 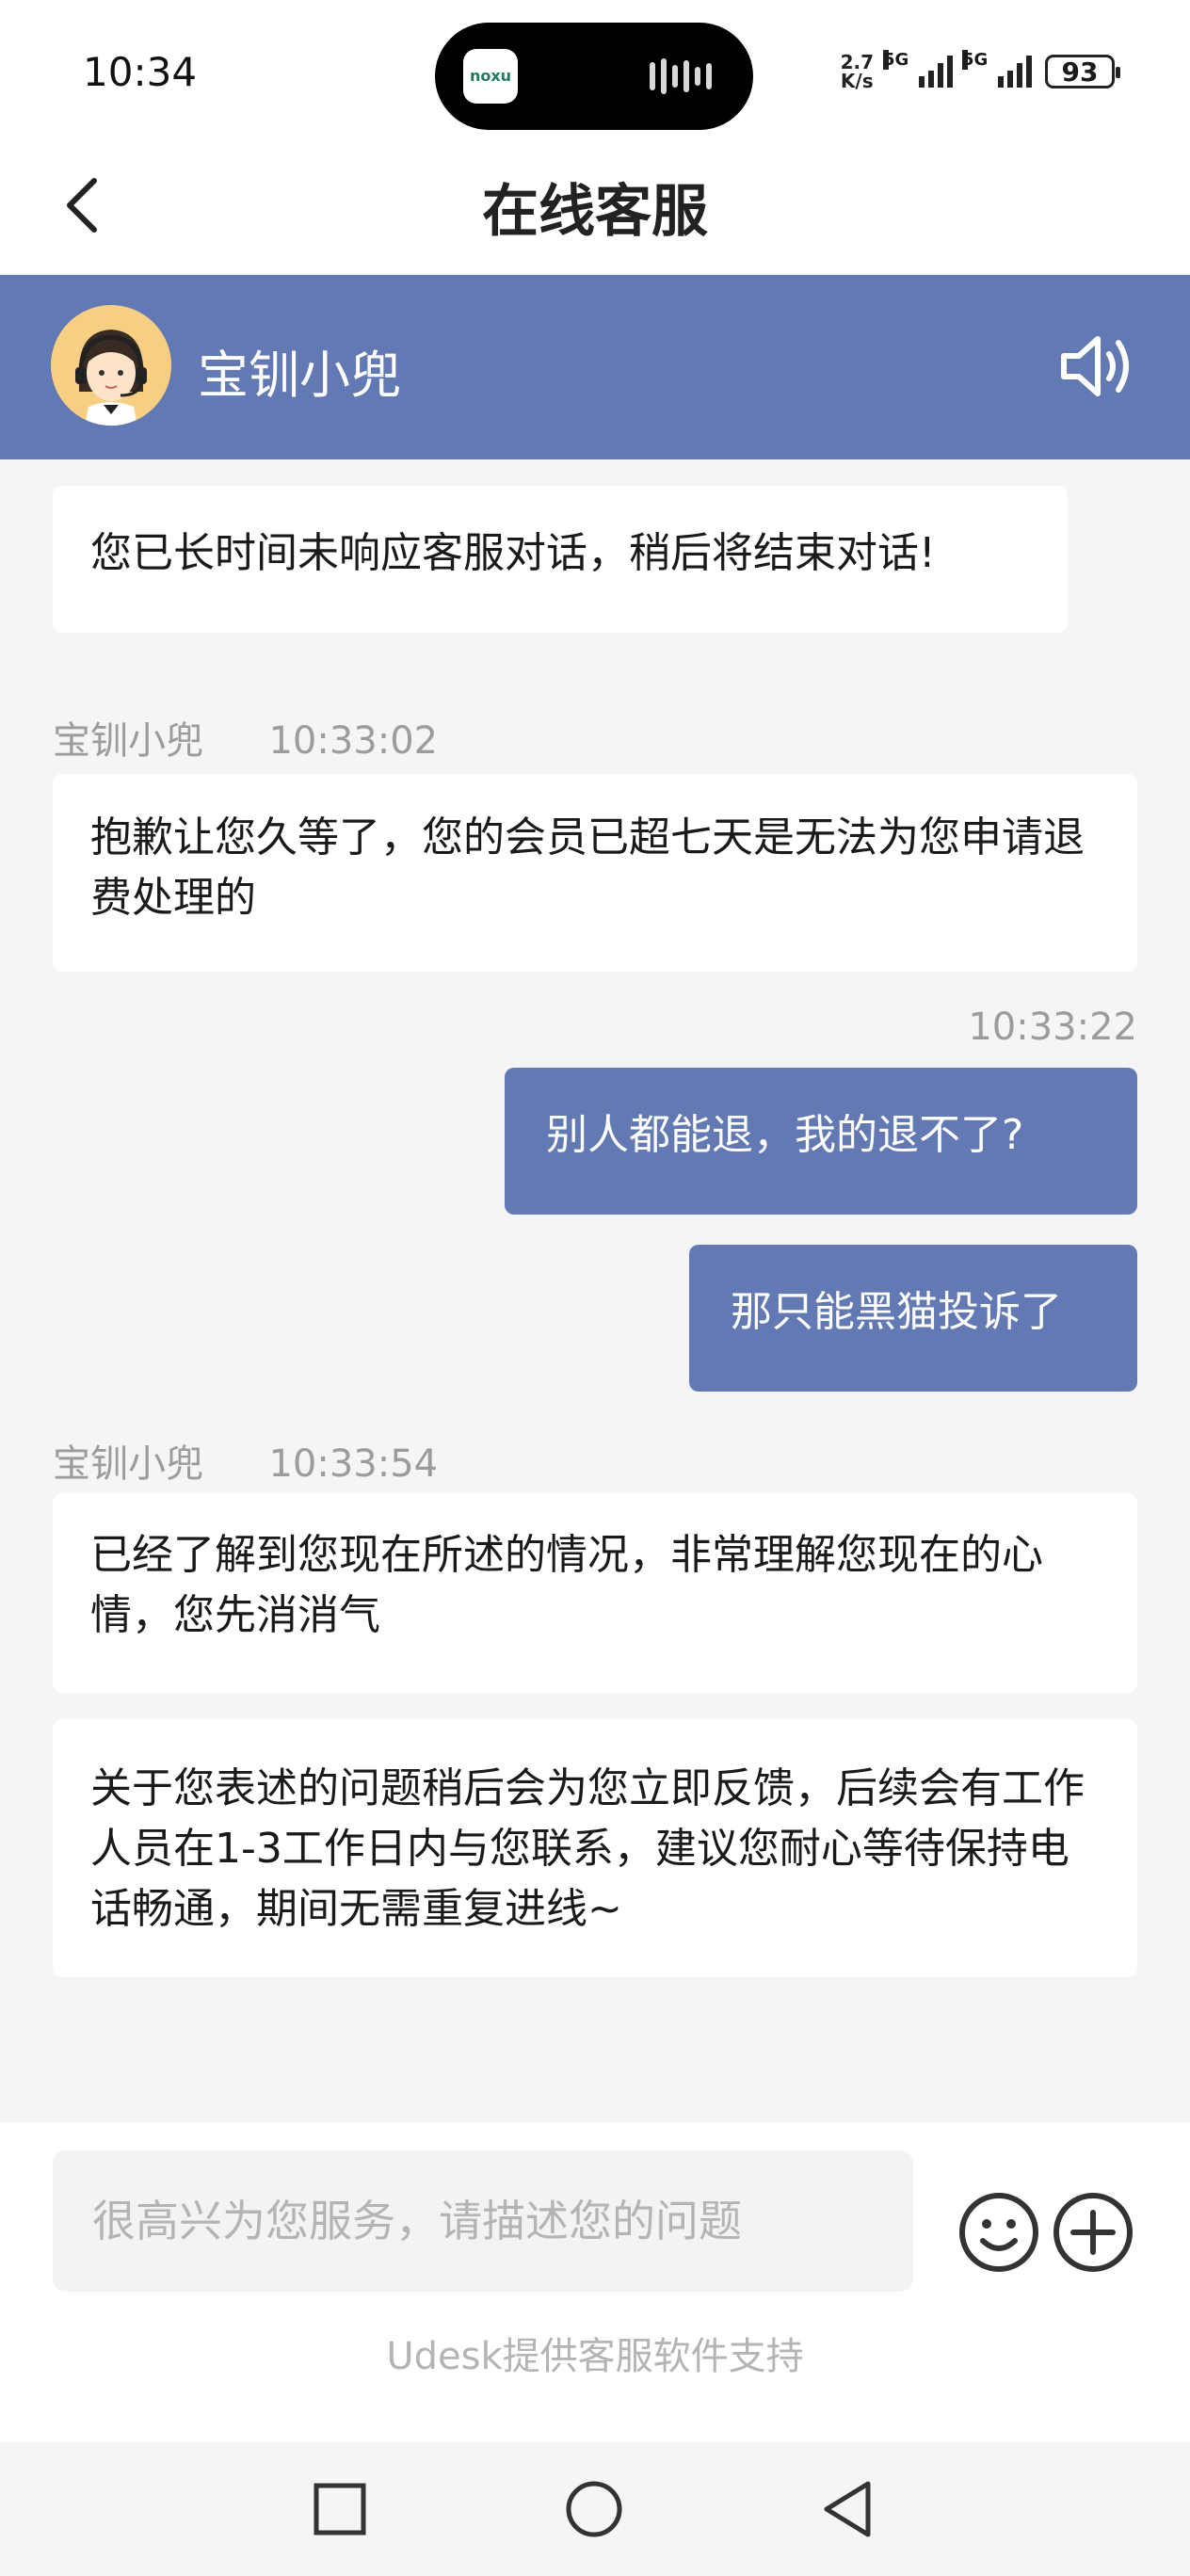 I want to click on smiley-icon, so click(x=999, y=2232).